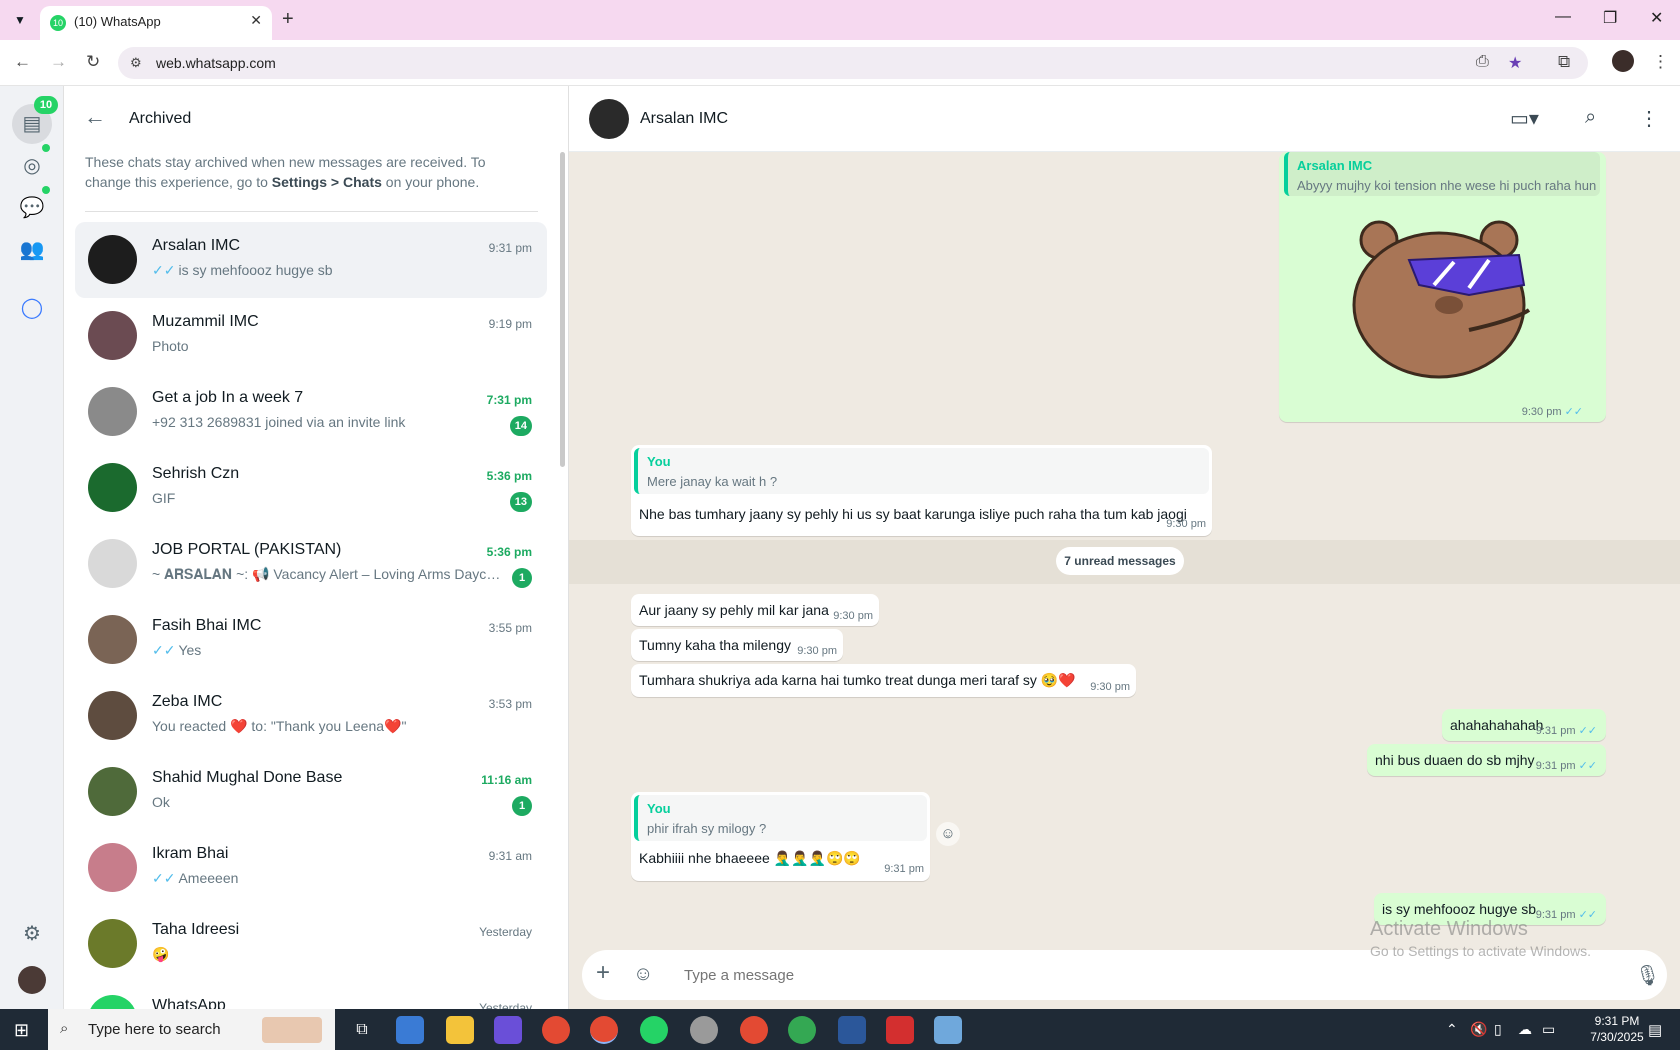  Describe the element at coordinates (852, 1030) in the screenshot. I see `word-icon` at that location.